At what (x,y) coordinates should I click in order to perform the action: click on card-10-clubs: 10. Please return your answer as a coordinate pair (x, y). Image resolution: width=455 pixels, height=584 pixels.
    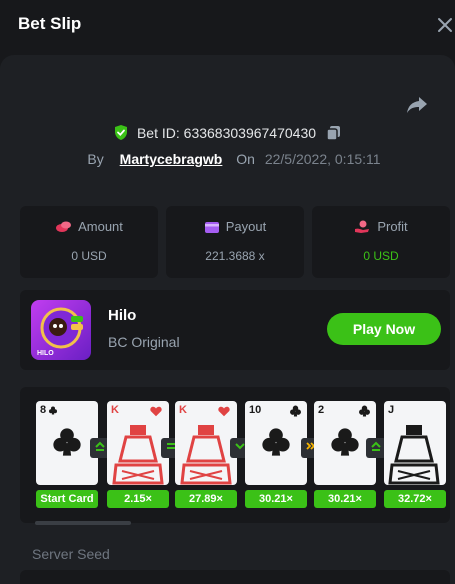
    Looking at the image, I should click on (276, 443).